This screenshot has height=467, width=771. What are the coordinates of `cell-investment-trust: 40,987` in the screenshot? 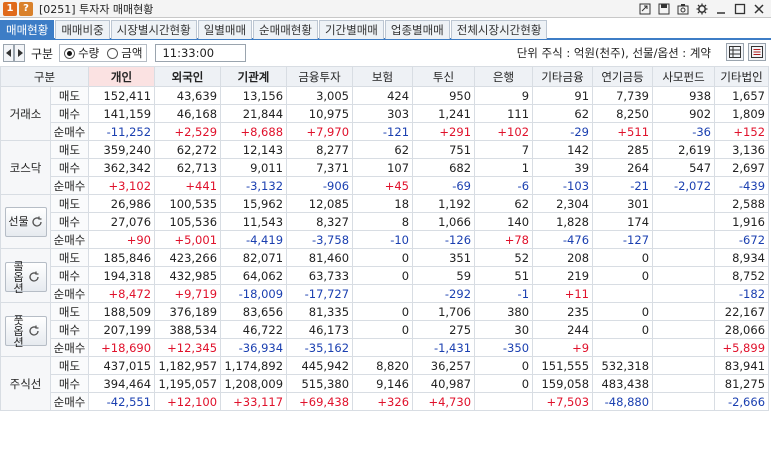 It's located at (444, 383).